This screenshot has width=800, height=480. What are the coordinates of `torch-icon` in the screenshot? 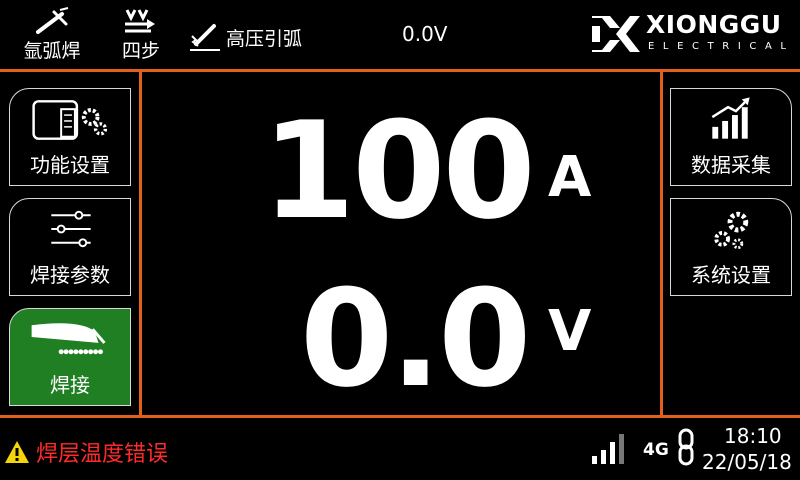 It's located at (68, 339).